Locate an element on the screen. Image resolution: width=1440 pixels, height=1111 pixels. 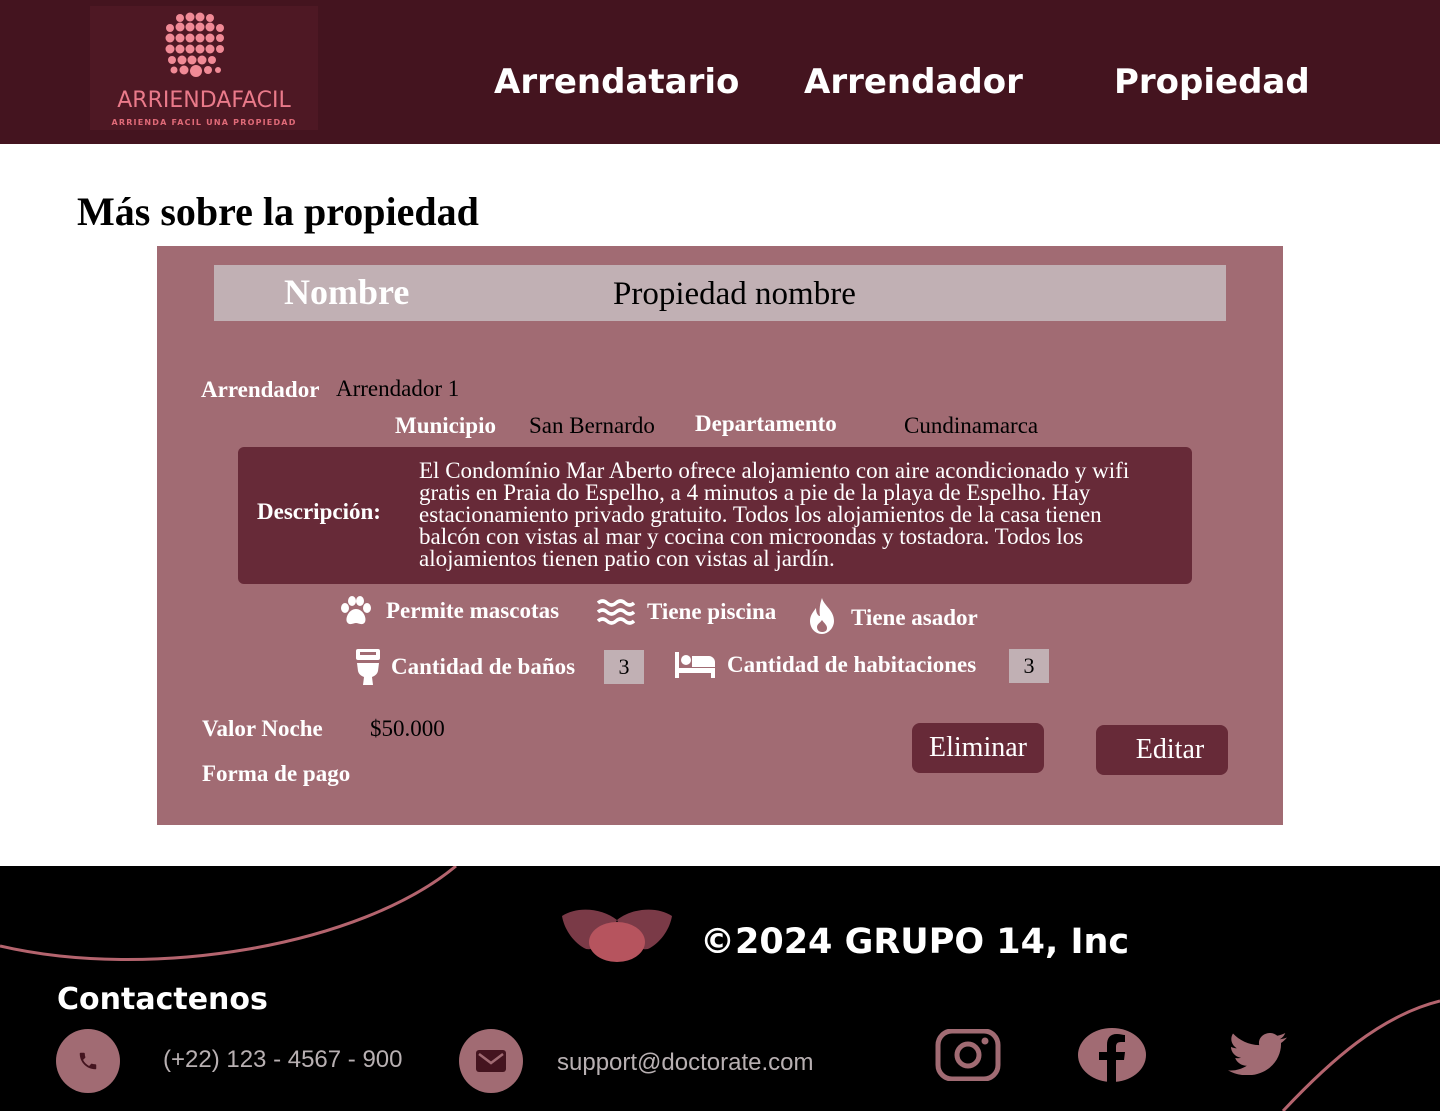
logo-dots-icon is located at coordinates (194, 44).